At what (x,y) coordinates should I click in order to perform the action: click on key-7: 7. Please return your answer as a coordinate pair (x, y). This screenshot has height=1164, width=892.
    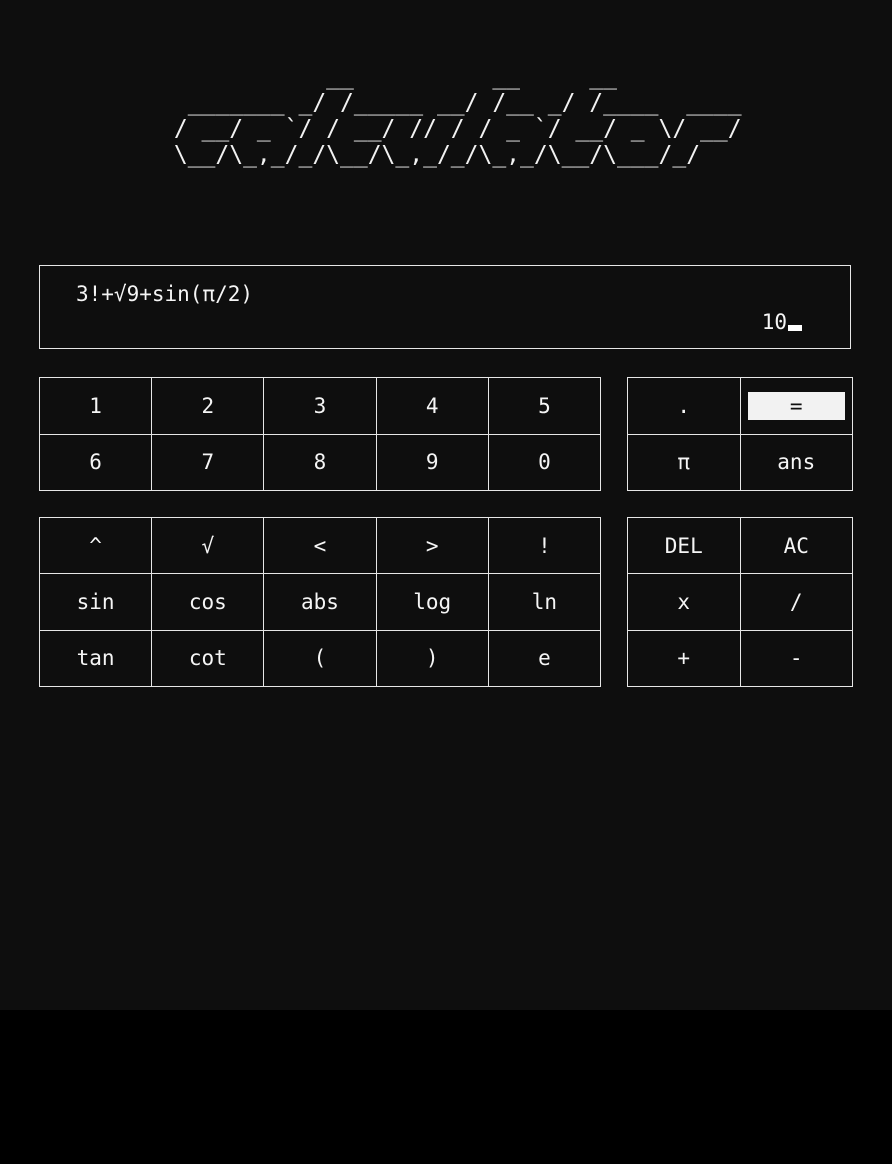
    Looking at the image, I should click on (208, 462).